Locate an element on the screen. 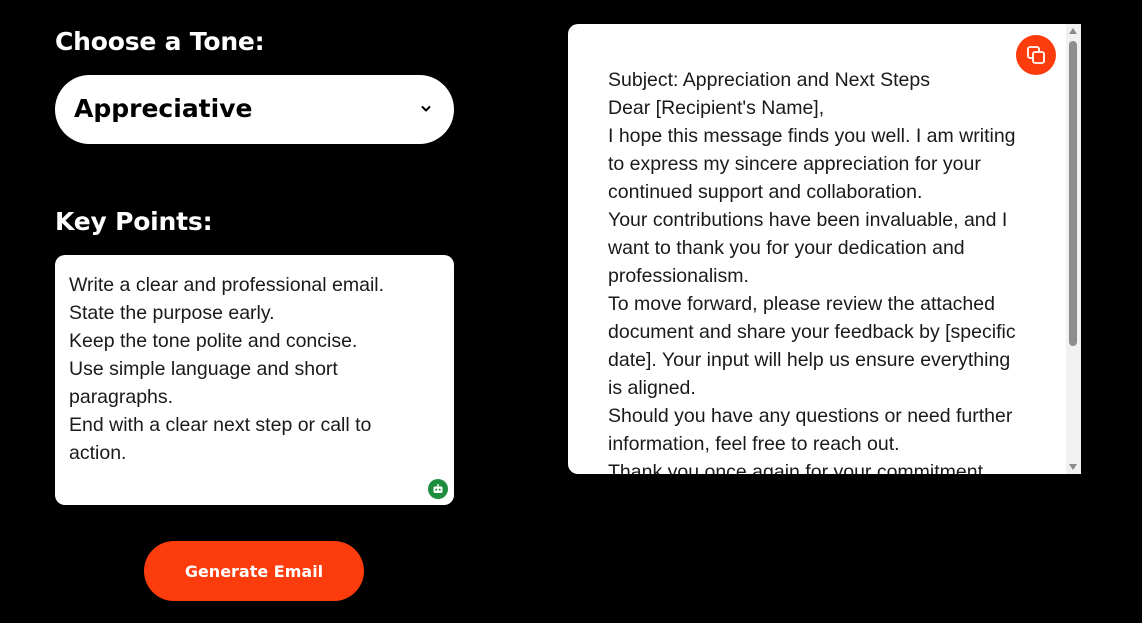  tone-select: Appreciative is located at coordinates (254, 109).